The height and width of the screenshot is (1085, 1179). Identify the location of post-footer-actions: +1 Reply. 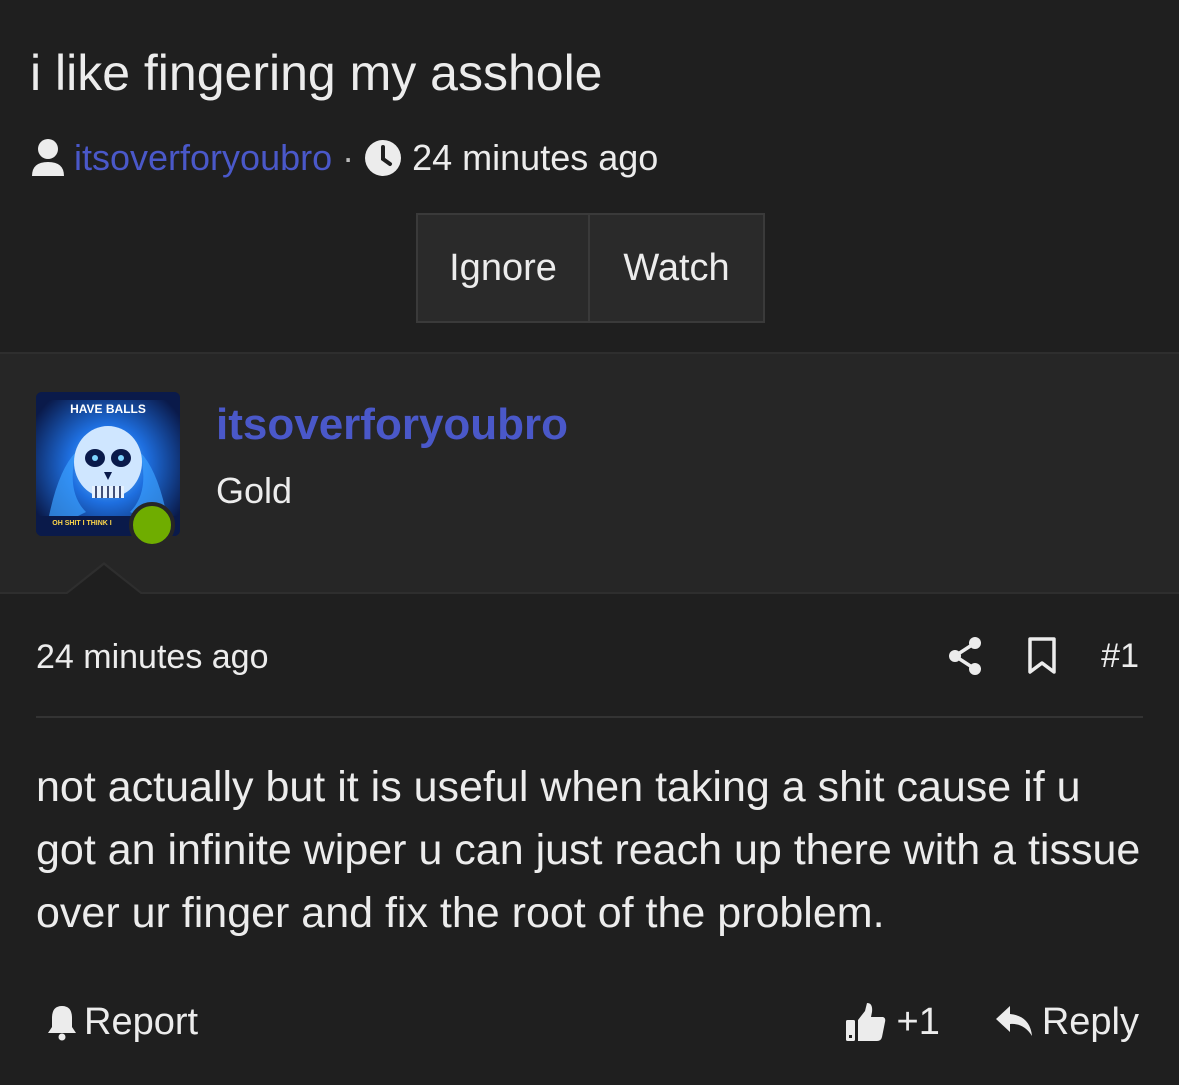
(992, 1022).